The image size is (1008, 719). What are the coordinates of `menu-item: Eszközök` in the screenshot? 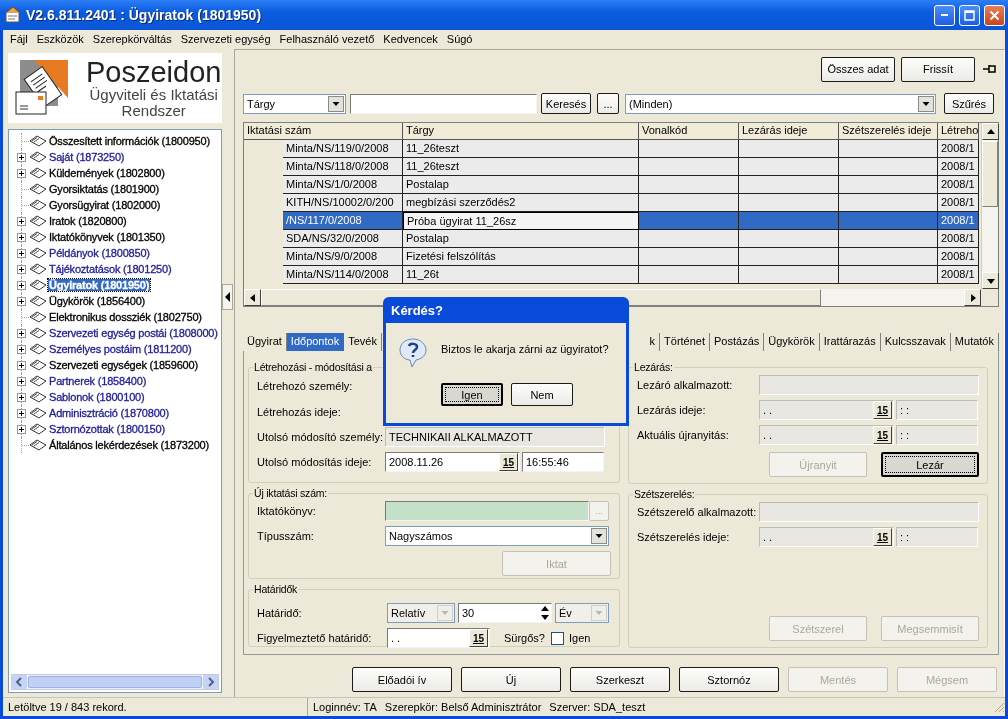 It's located at (60, 38).